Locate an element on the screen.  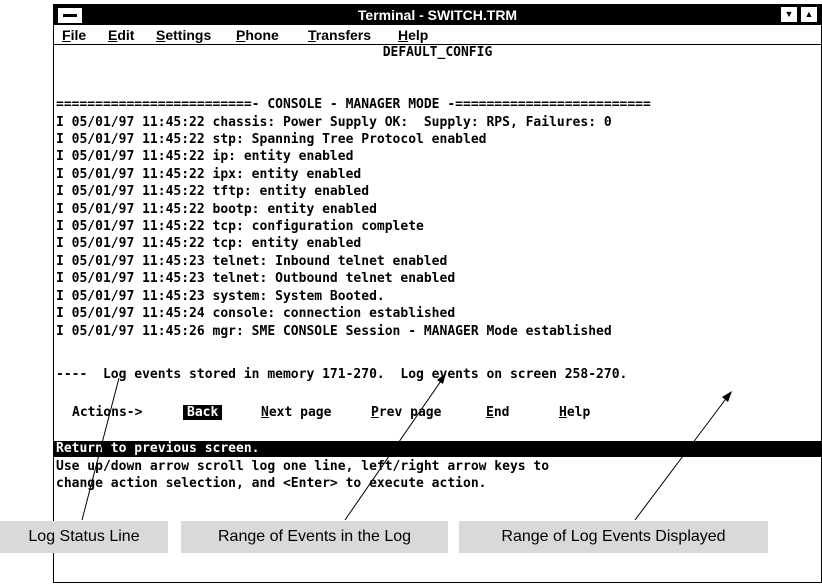
arrowhead-events-log is located at coordinates (441, 378).